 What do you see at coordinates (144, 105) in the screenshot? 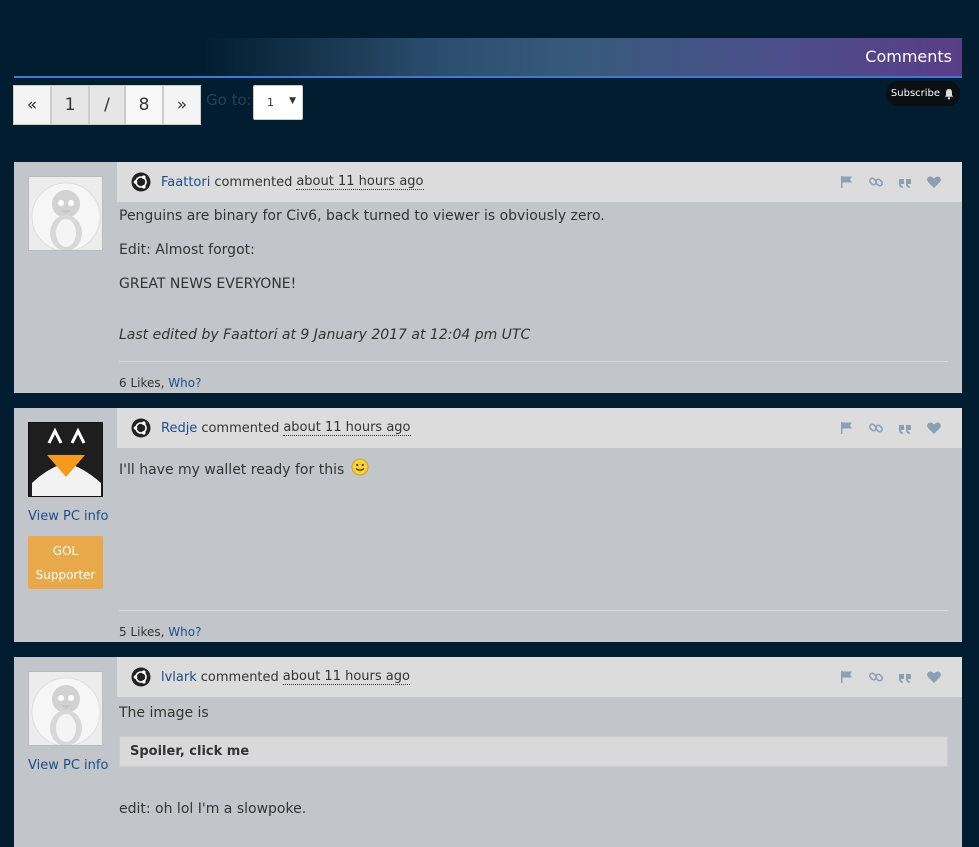
I see `last-page-button: 8` at bounding box center [144, 105].